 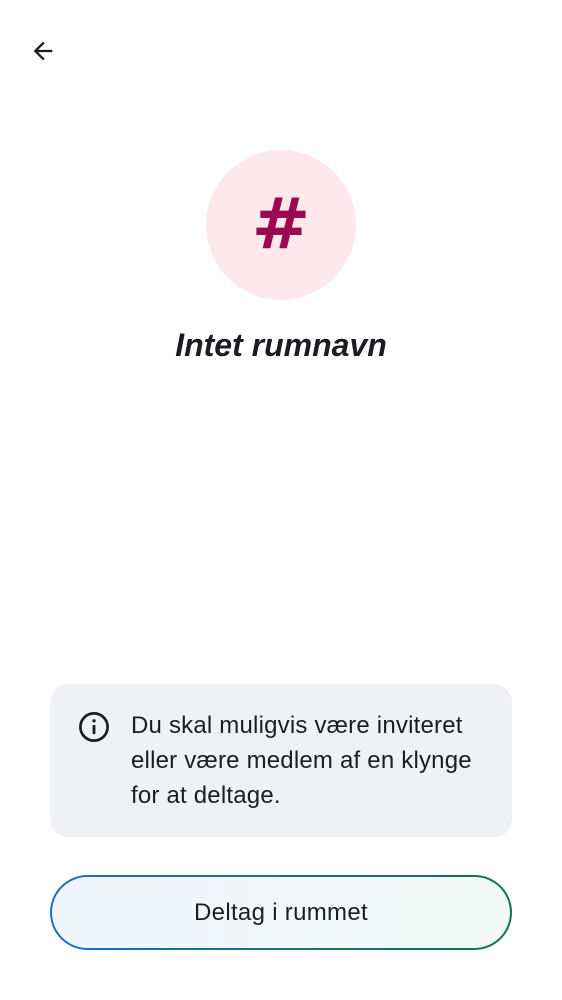 What do you see at coordinates (281, 345) in the screenshot?
I see `room-title: Intet rumnavn` at bounding box center [281, 345].